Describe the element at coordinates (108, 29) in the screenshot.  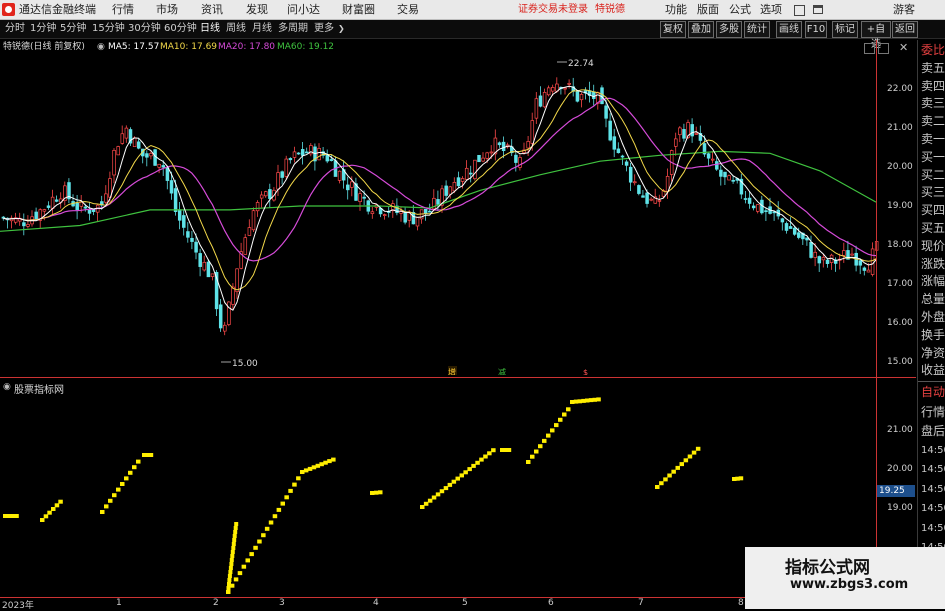
I see `period-15min: 15分钟` at that location.